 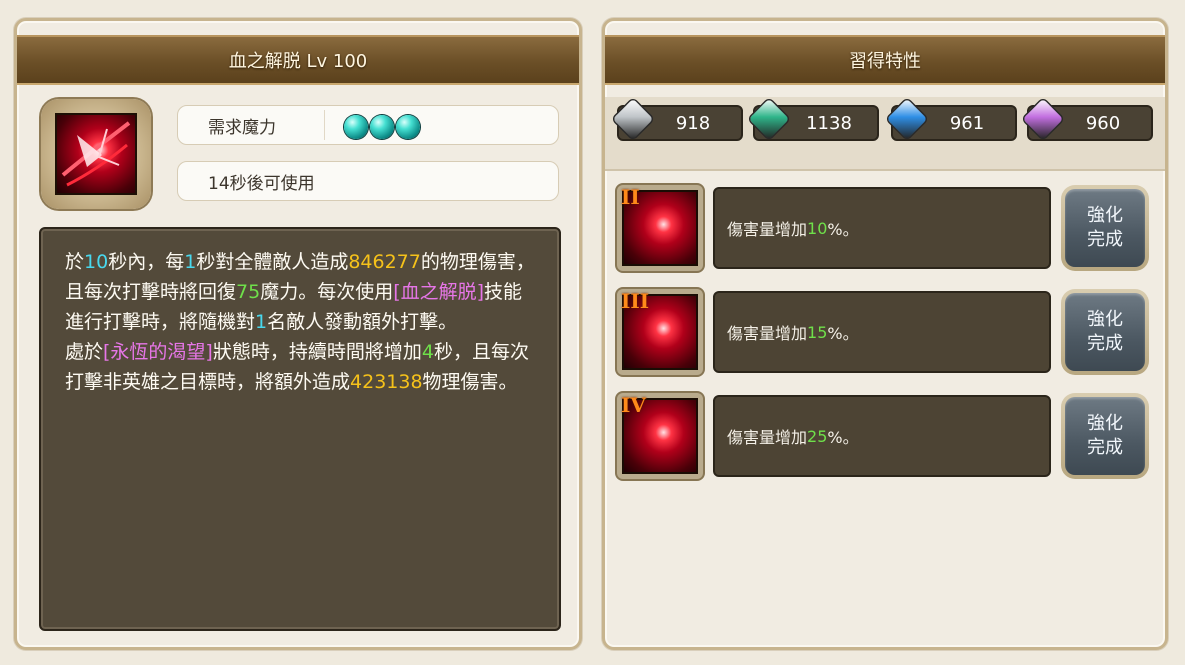 What do you see at coordinates (817, 332) in the screenshot?
I see `trait-percent: 15` at bounding box center [817, 332].